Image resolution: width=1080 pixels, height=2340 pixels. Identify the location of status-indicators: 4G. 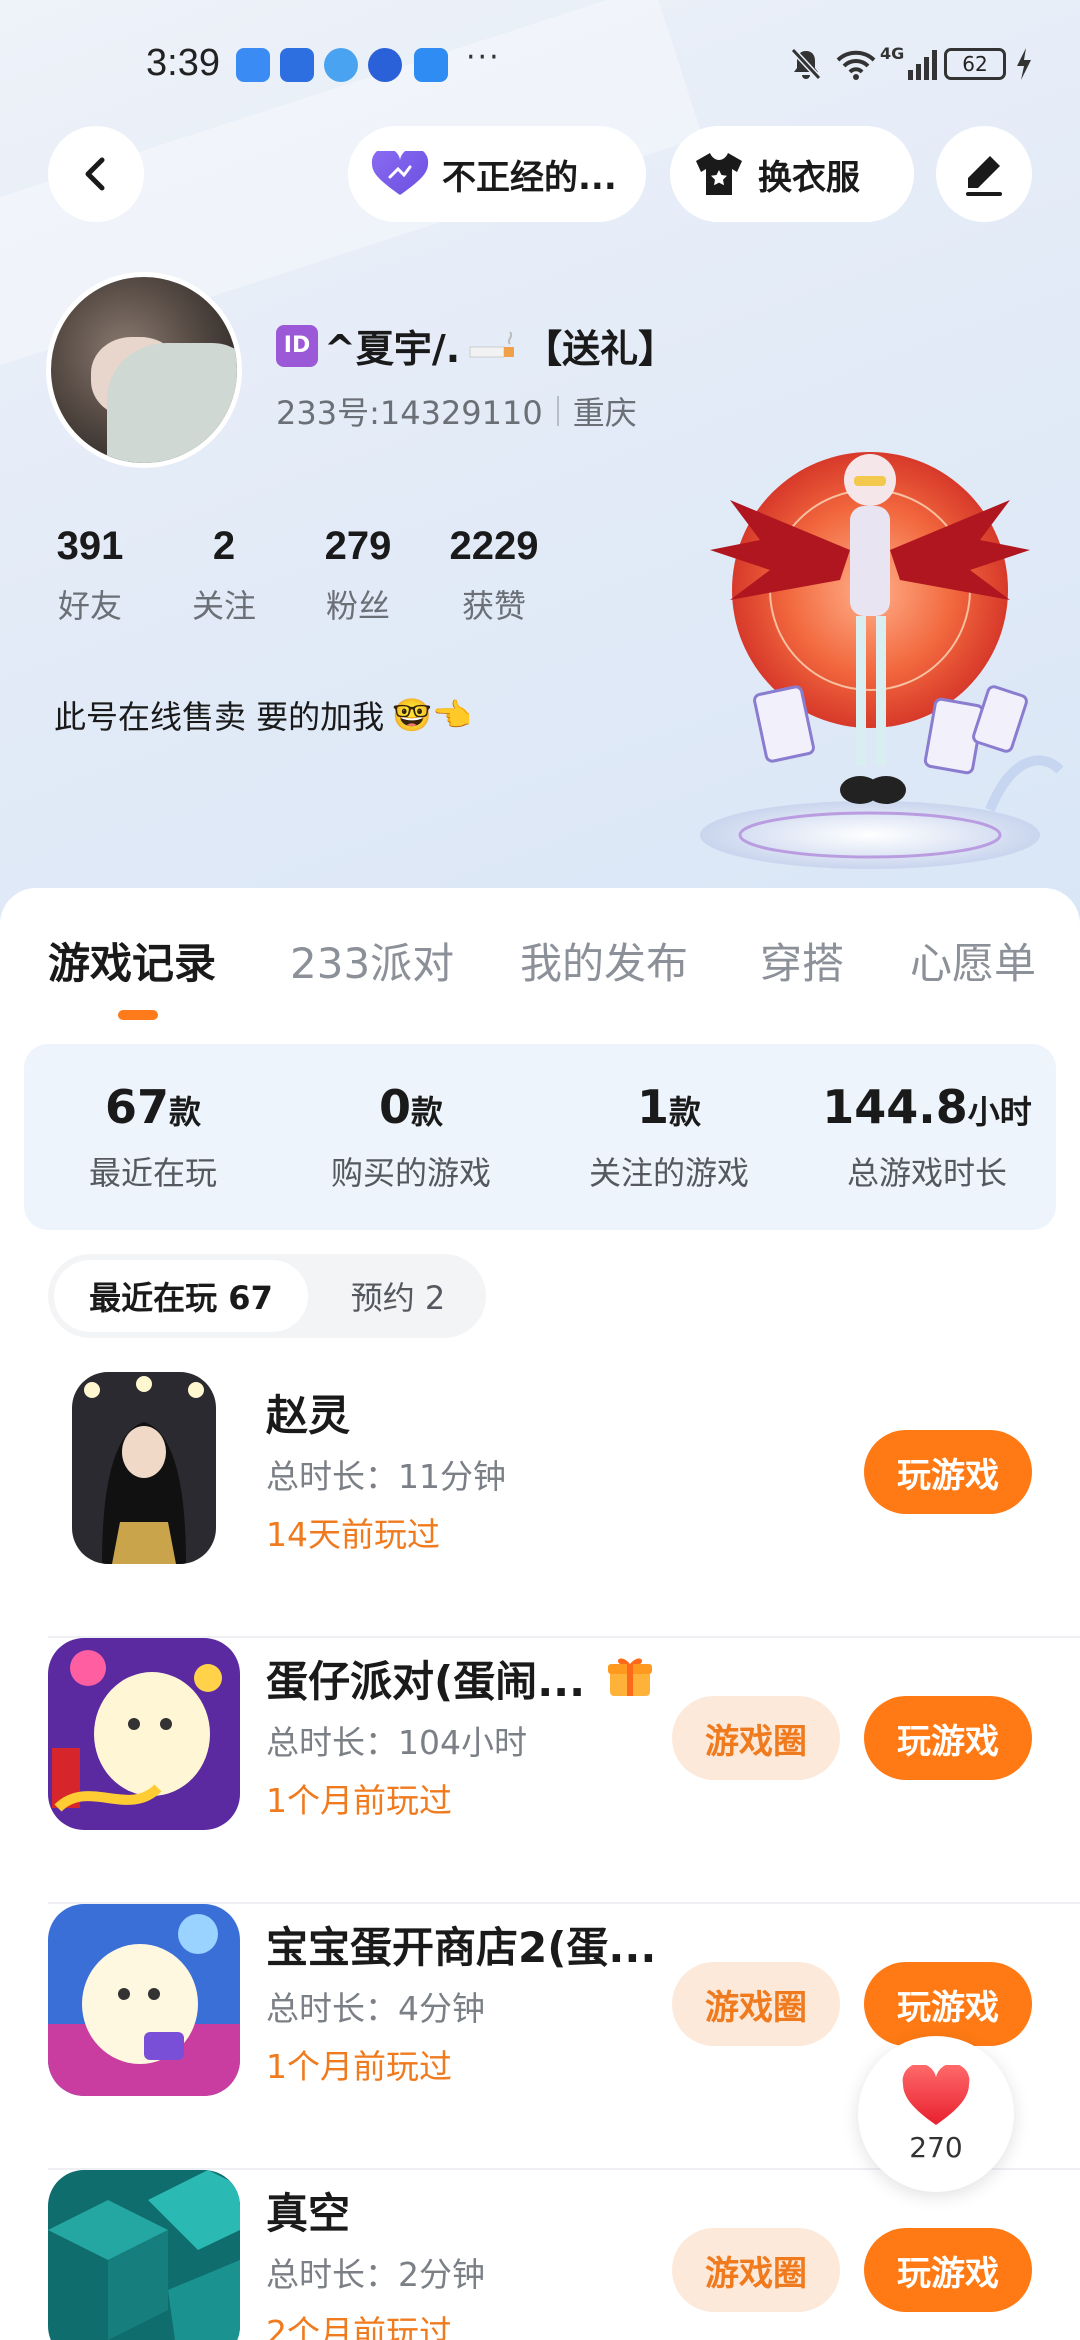
(865, 64).